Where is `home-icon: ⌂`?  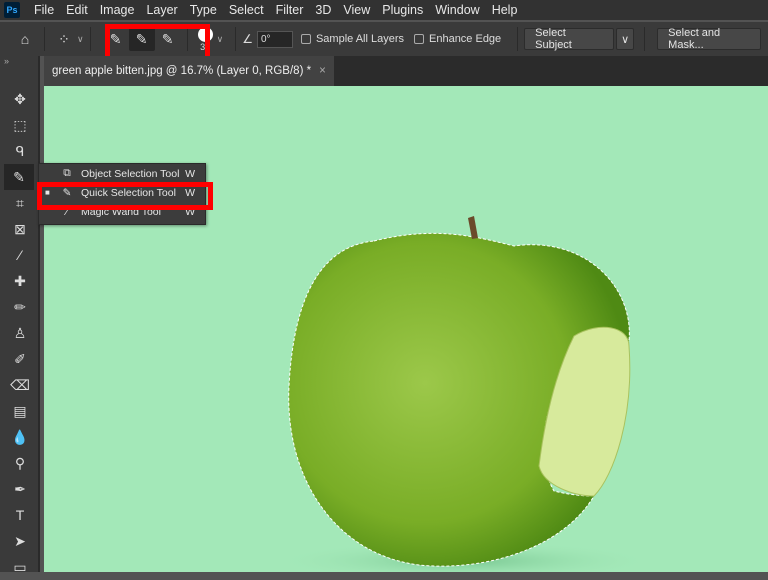
home-icon: ⌂ is located at coordinates (25, 39).